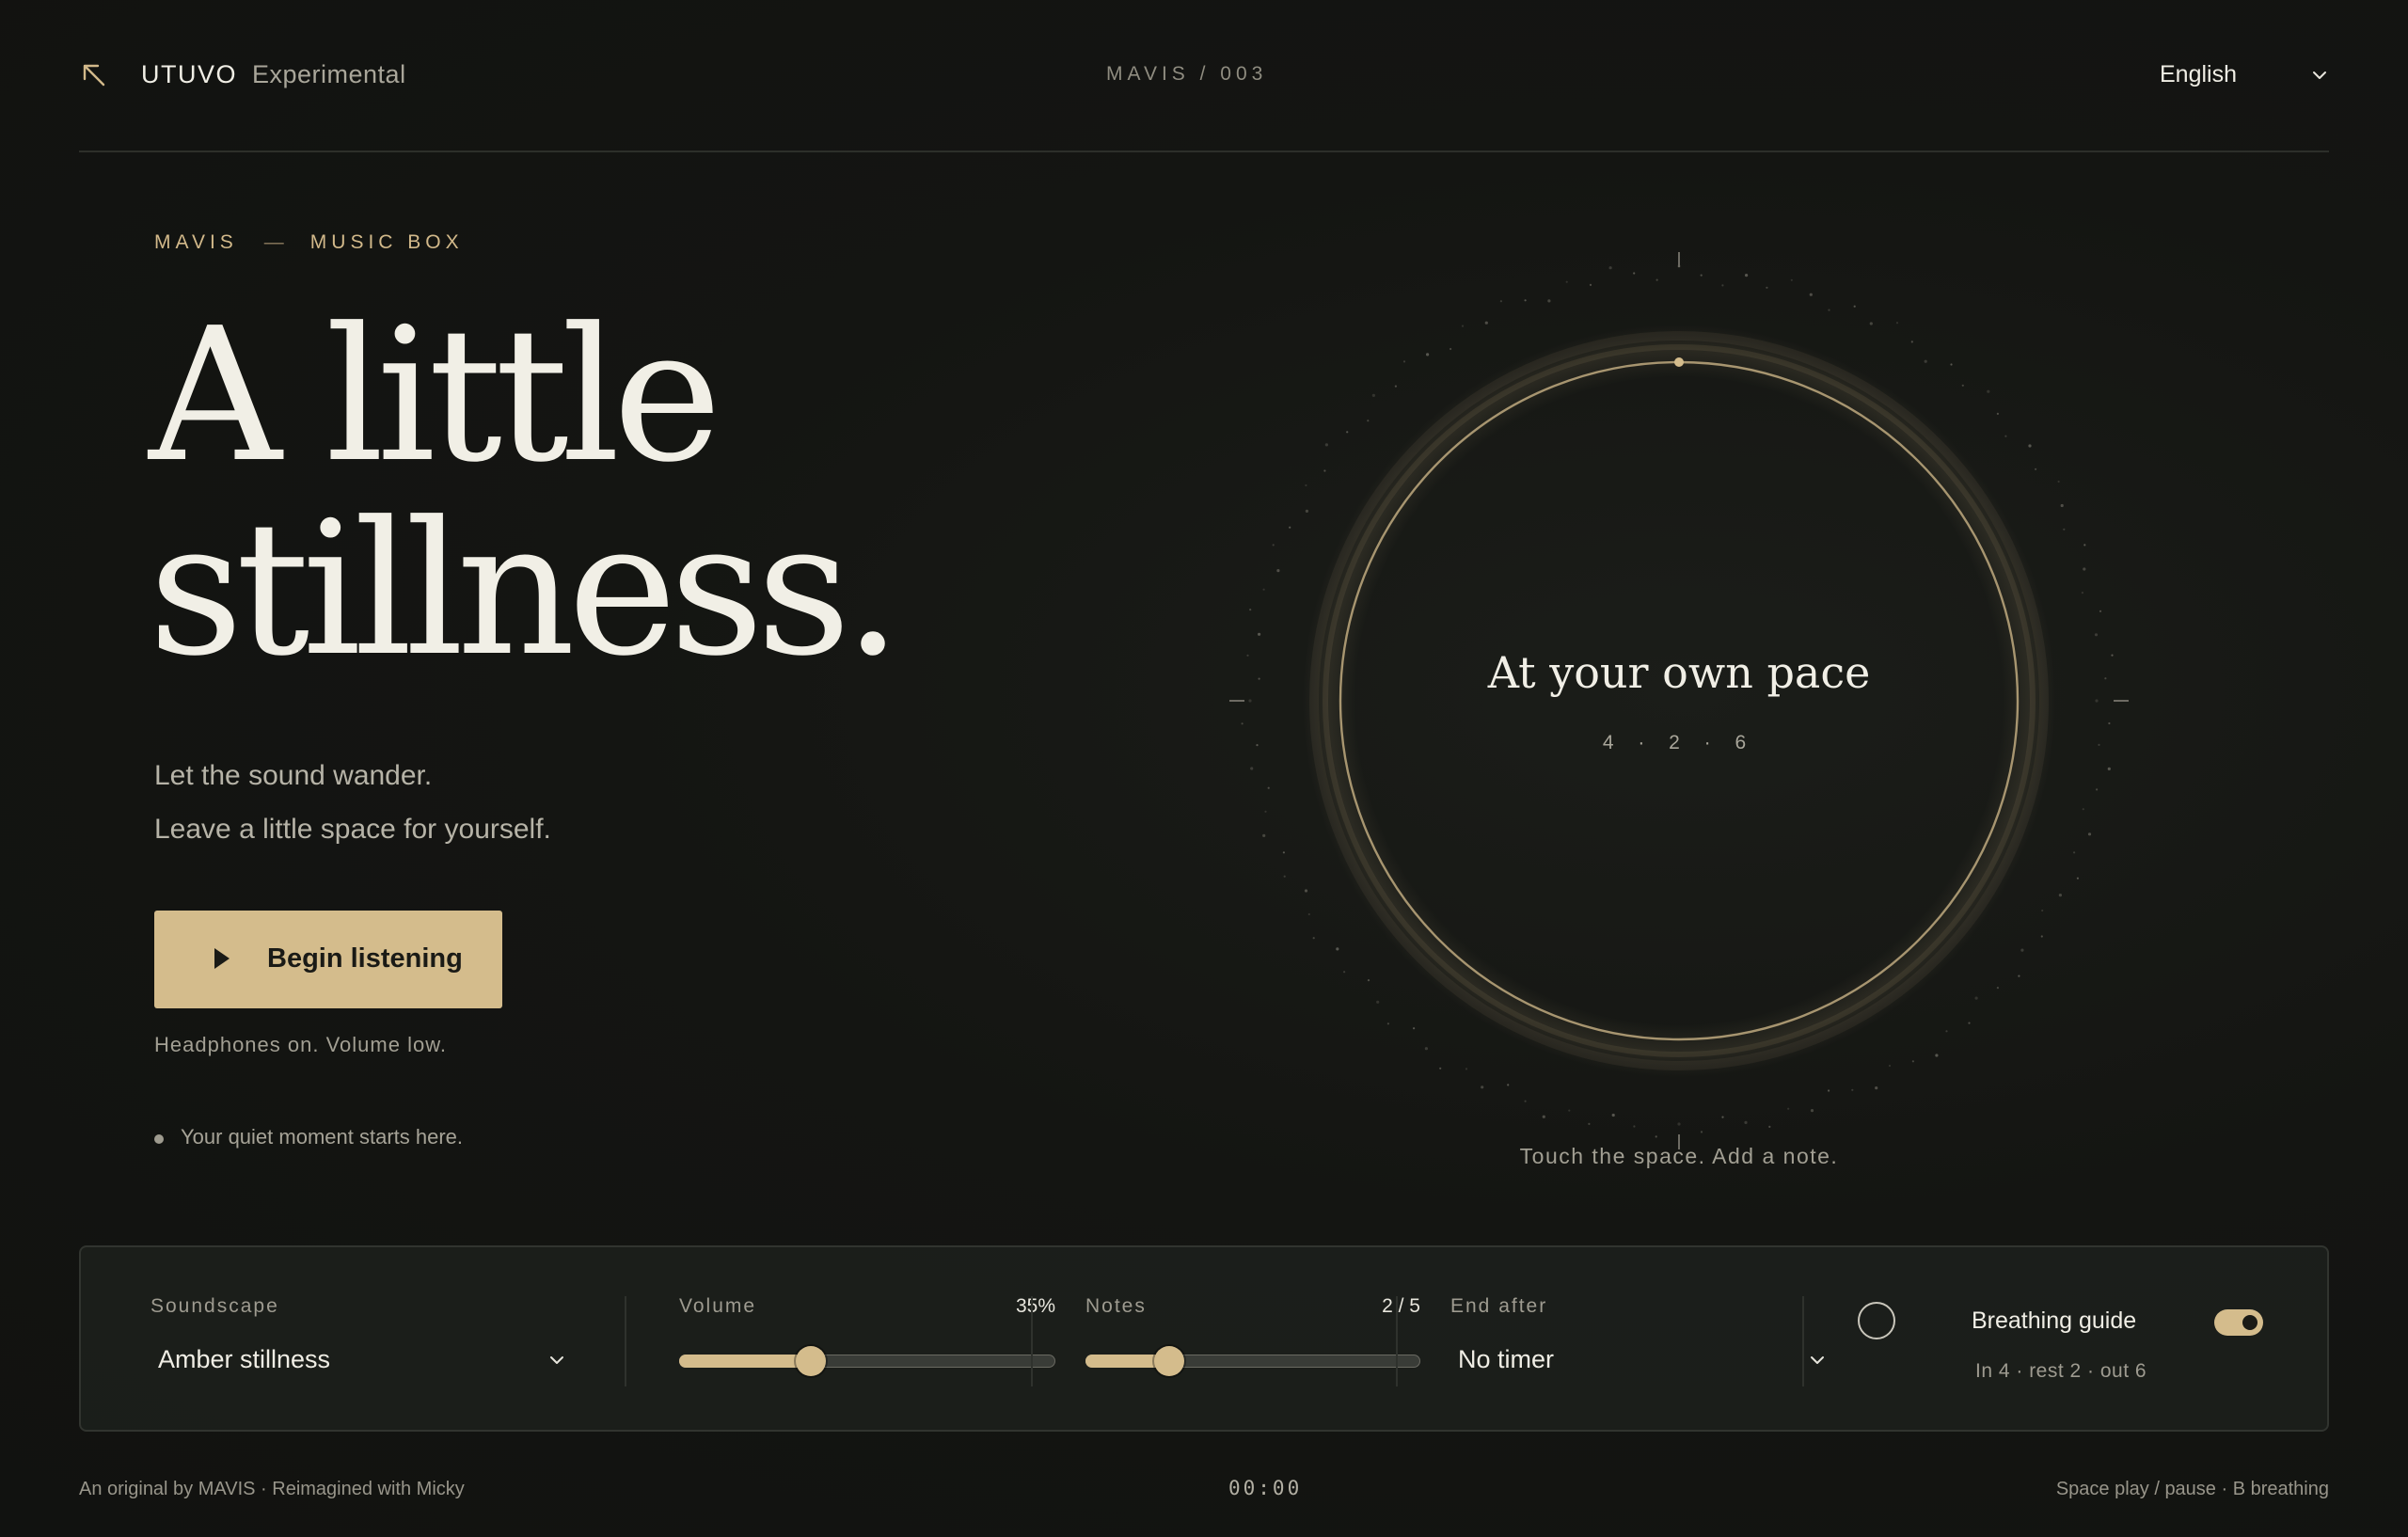 The height and width of the screenshot is (1537, 2408). What do you see at coordinates (526, 590) in the screenshot?
I see `headline-line-2: stillness.` at bounding box center [526, 590].